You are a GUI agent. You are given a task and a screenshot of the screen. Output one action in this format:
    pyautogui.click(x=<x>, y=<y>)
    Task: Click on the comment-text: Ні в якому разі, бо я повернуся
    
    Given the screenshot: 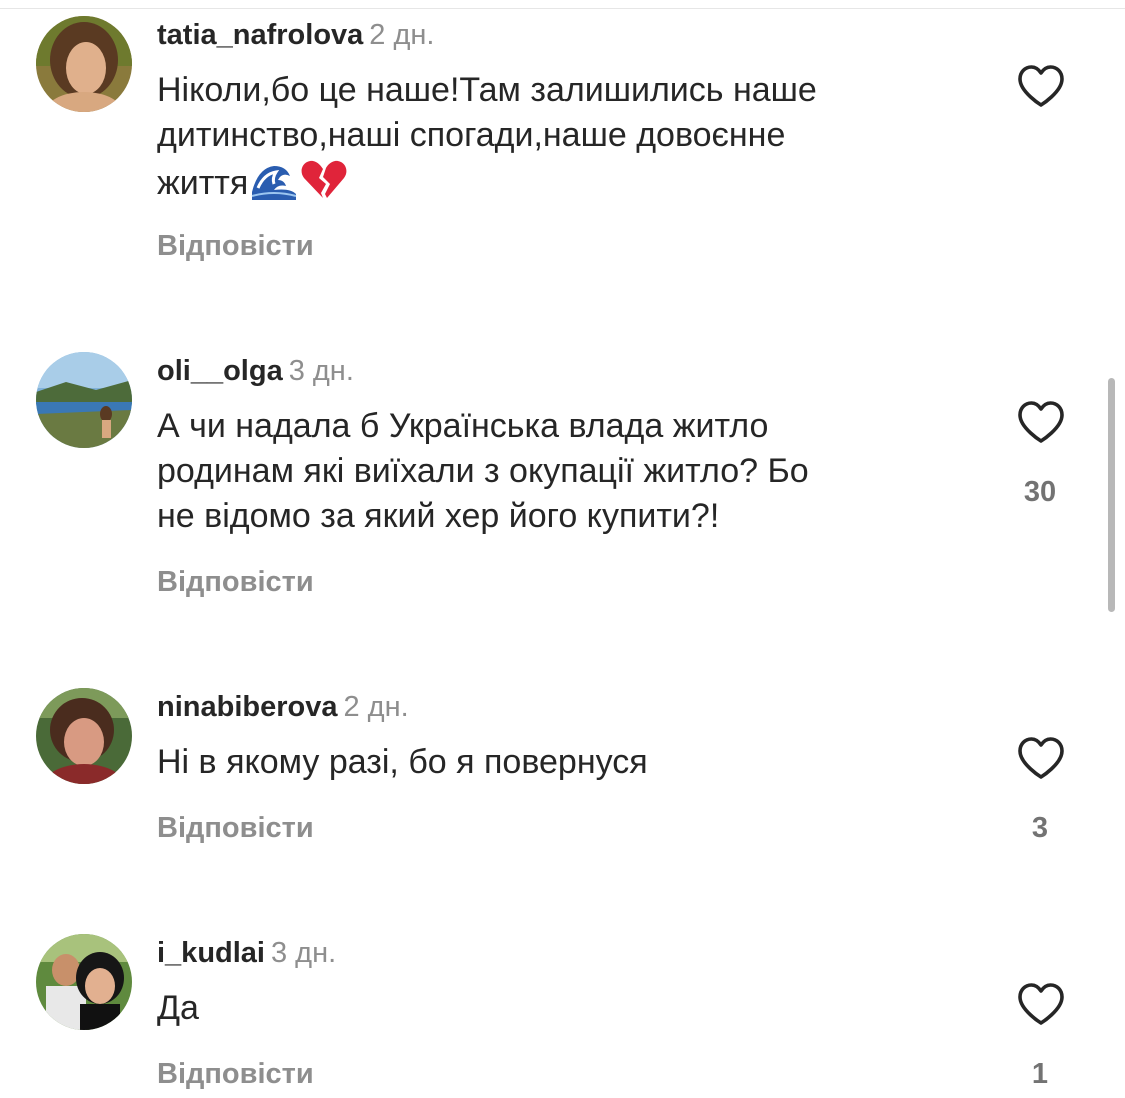 What is the action you would take?
    pyautogui.click(x=557, y=762)
    